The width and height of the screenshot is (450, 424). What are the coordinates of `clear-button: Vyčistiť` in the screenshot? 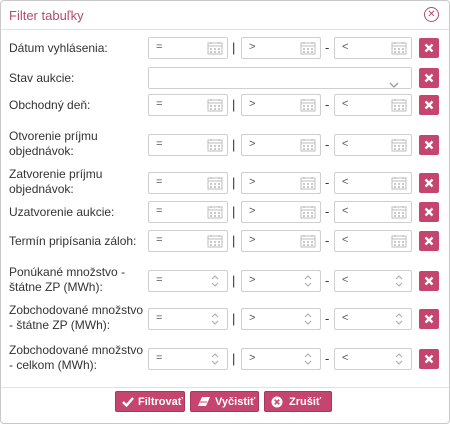 It's located at (224, 401).